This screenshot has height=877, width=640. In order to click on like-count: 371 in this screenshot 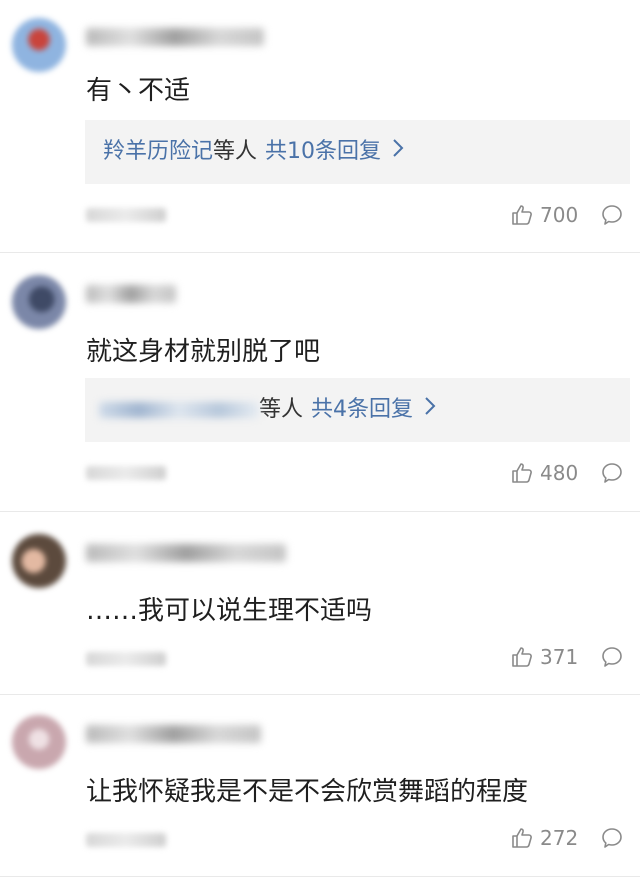, I will do `click(559, 657)`.